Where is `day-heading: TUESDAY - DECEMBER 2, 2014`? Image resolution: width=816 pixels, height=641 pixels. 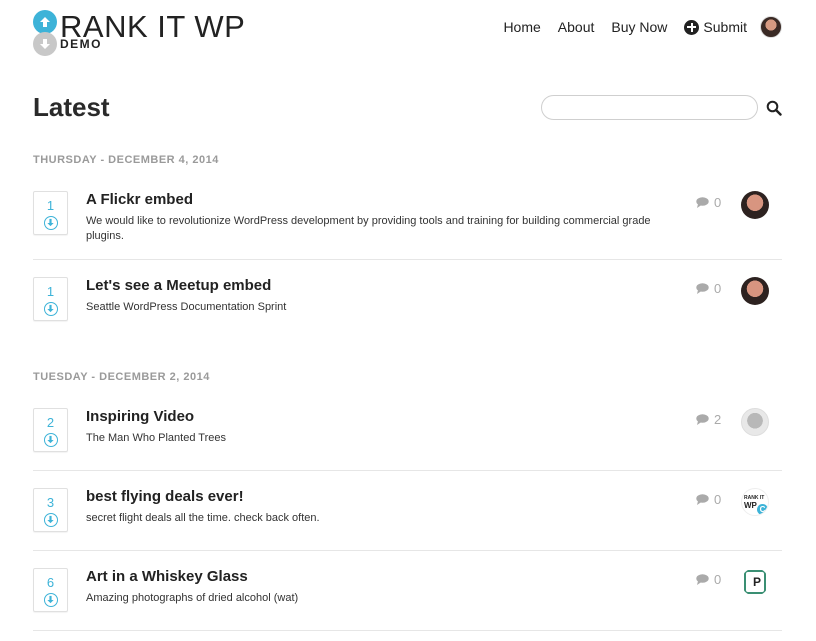 day-heading: TUESDAY - DECEMBER 2, 2014 is located at coordinates (121, 377).